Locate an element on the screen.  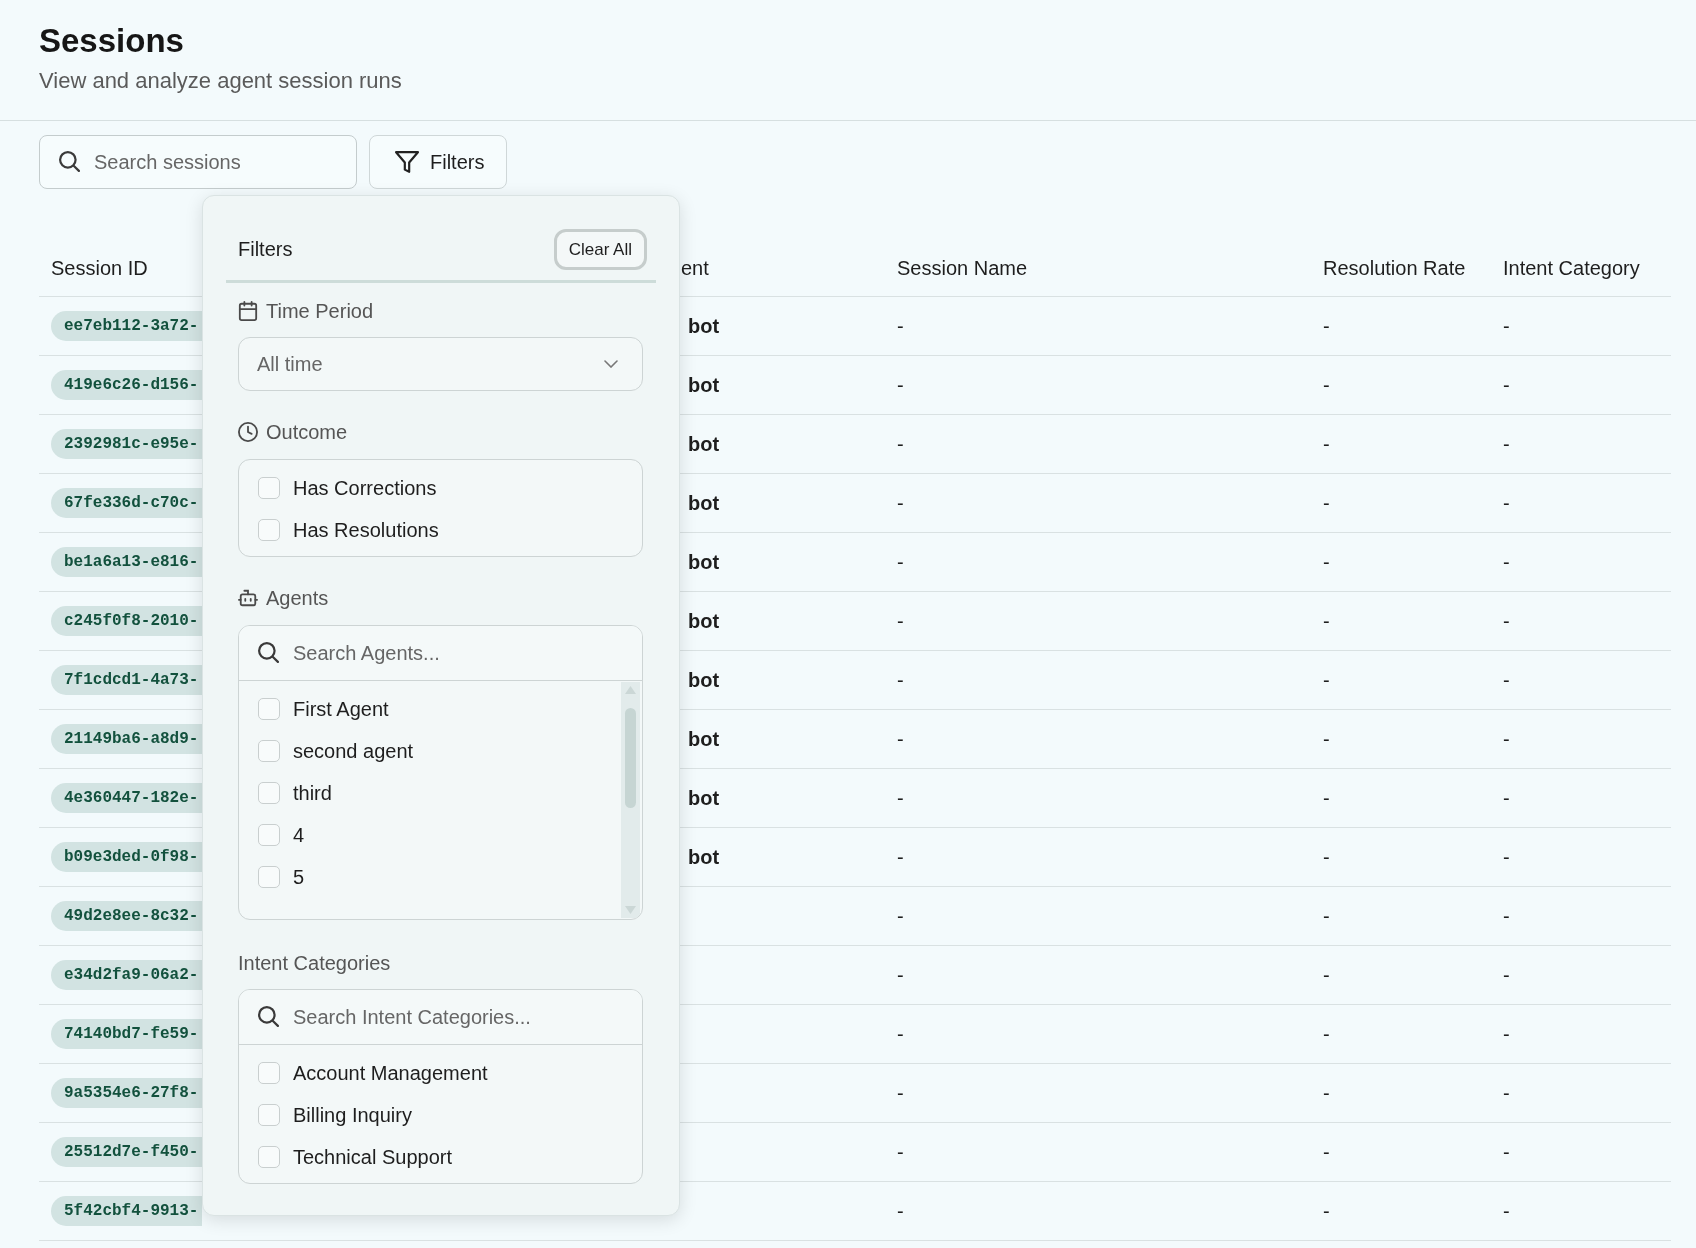
session-id-tag: e34d2fa9-06a2- is located at coordinates (127, 975).